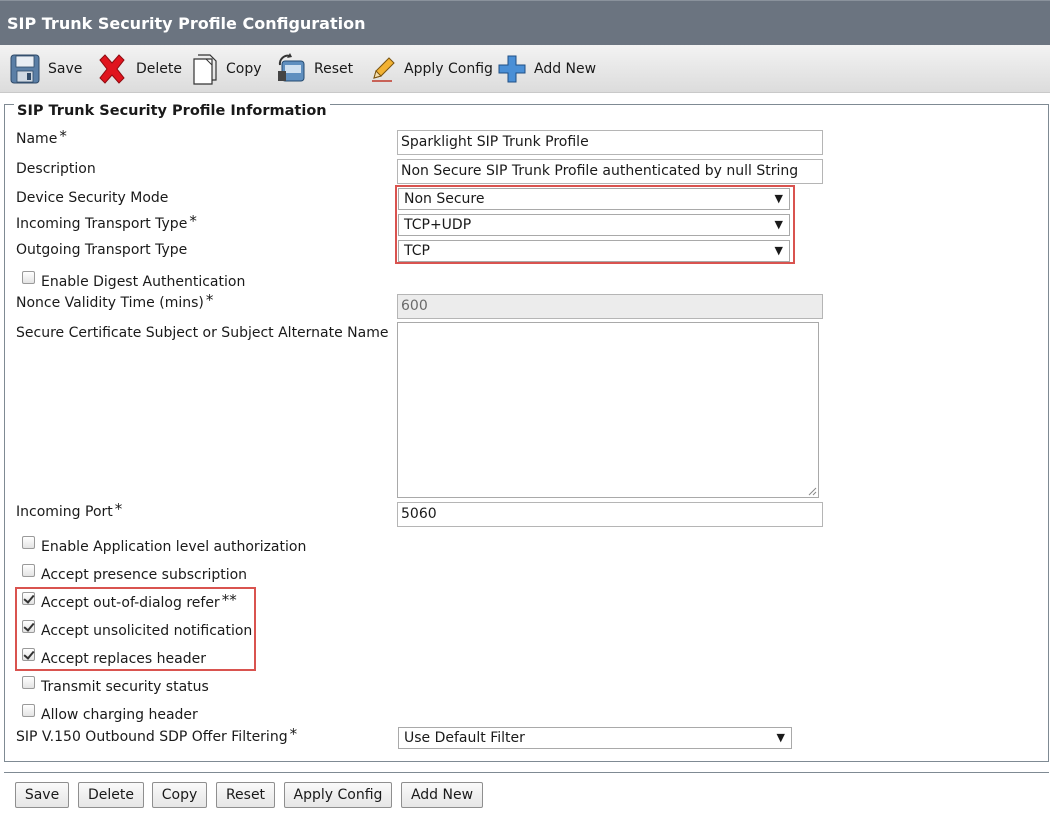 The image size is (1050, 813). Describe the element at coordinates (102, 250) in the screenshot. I see `outgoing-transport-type-label: Outgoing Transport Type` at that location.